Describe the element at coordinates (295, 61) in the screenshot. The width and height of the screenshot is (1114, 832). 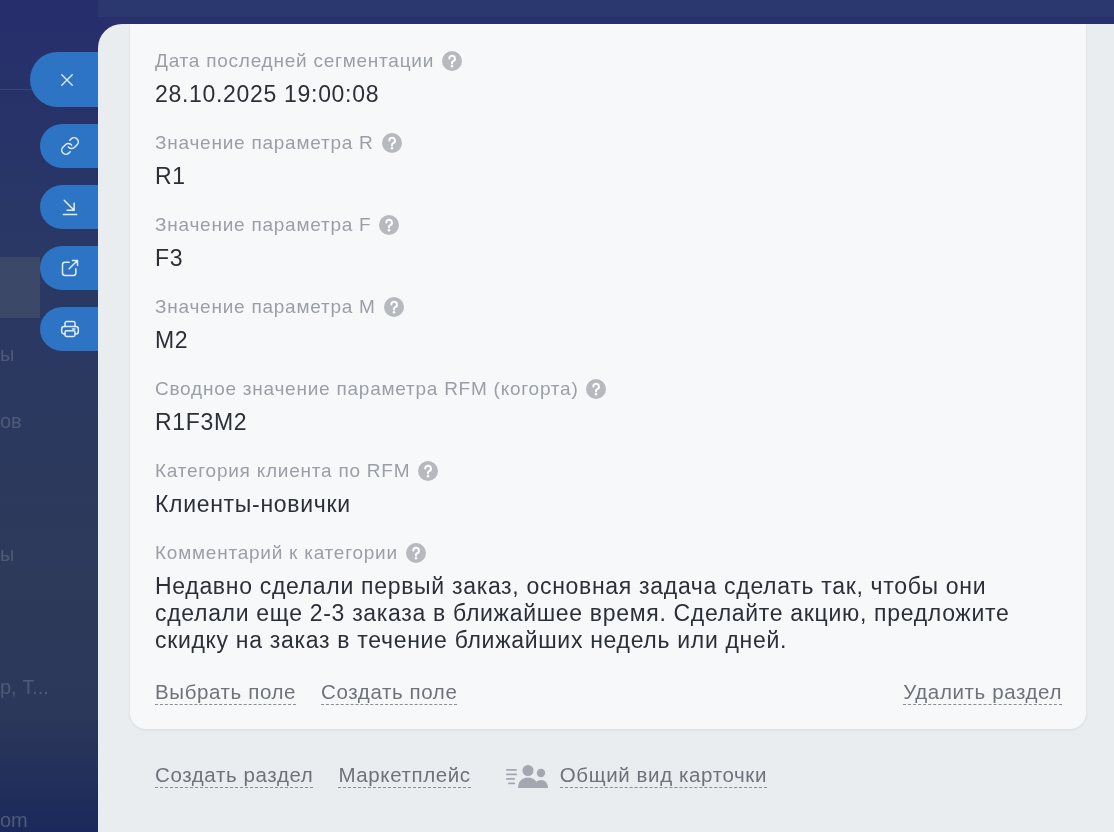
I see `field-label: Дата последней сегментации` at that location.